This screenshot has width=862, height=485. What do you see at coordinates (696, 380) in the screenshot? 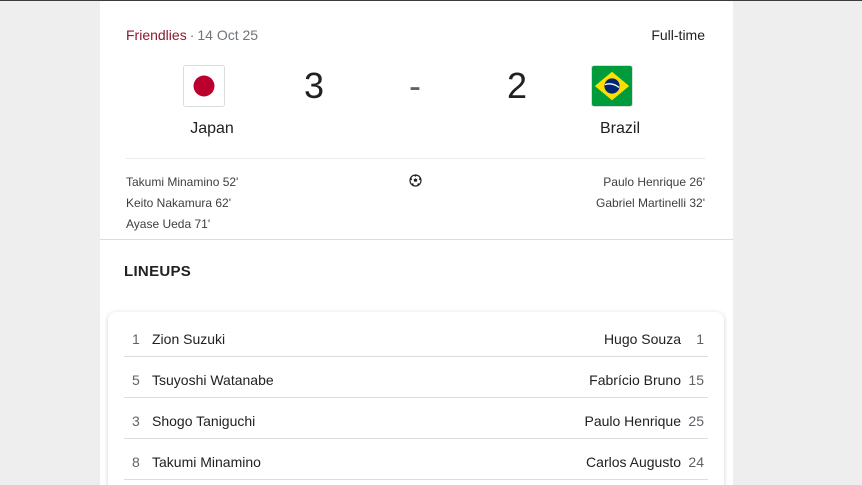
I see `away-player-number: 15` at bounding box center [696, 380].